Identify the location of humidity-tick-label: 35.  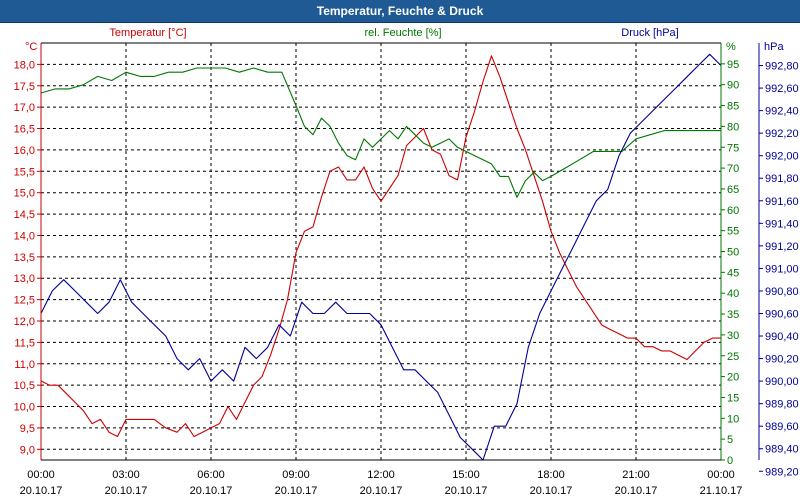
(733, 315).